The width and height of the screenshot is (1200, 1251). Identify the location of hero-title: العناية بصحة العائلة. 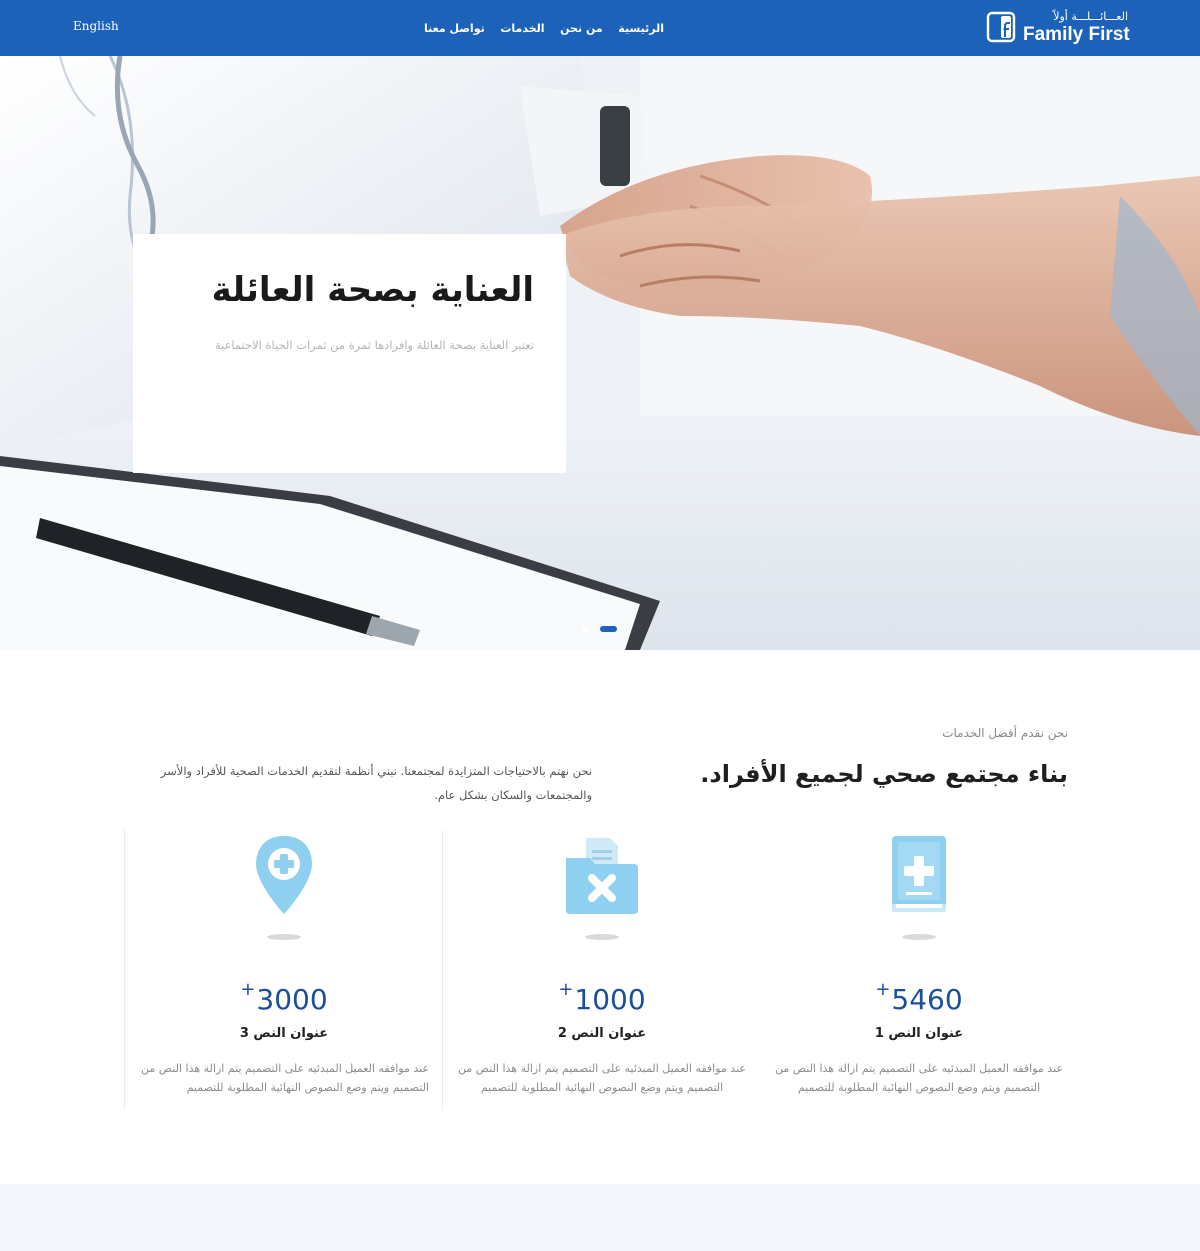
(372, 290).